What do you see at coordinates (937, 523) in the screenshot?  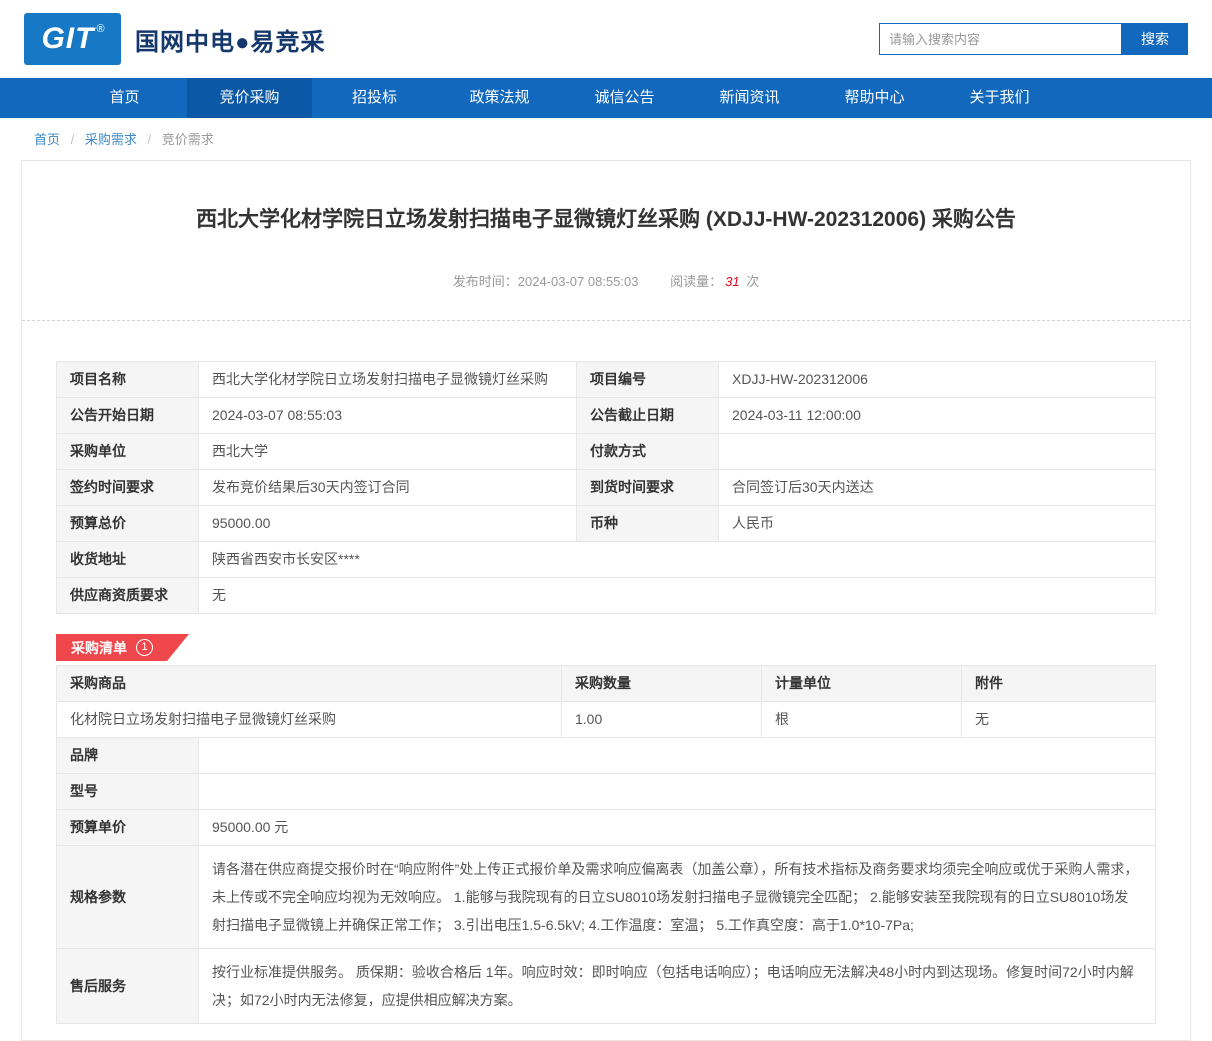 I see `field-value-currency: 人民币` at bounding box center [937, 523].